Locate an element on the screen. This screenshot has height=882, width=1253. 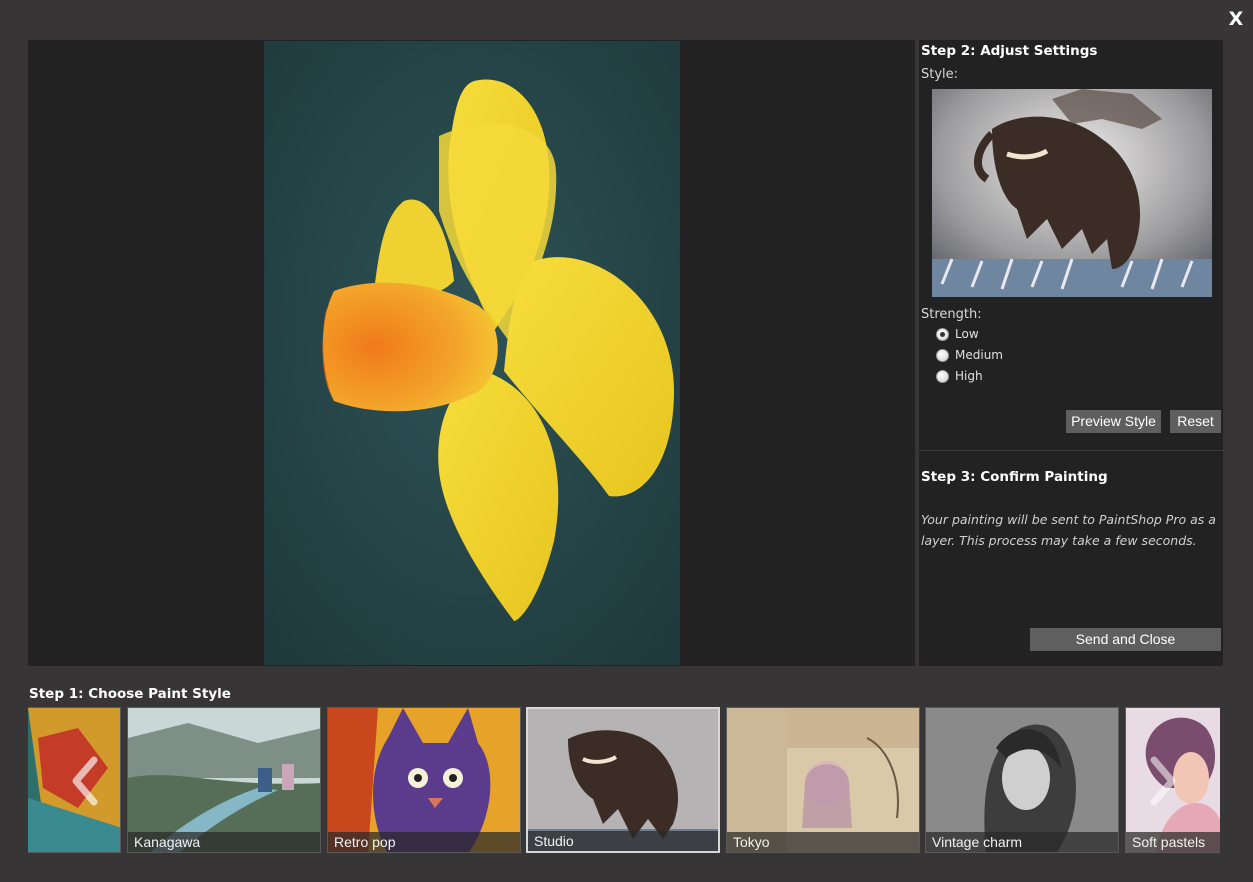
strength-high-radio: High is located at coordinates (959, 376).